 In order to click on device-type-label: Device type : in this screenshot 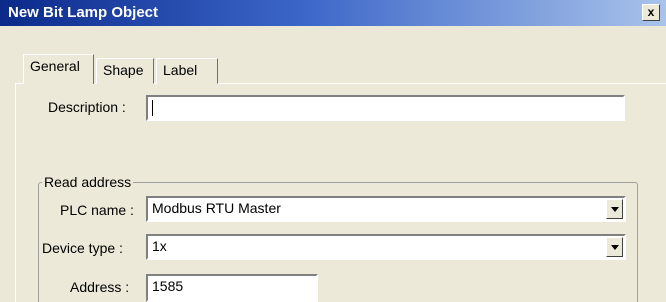, I will do `click(82, 248)`.